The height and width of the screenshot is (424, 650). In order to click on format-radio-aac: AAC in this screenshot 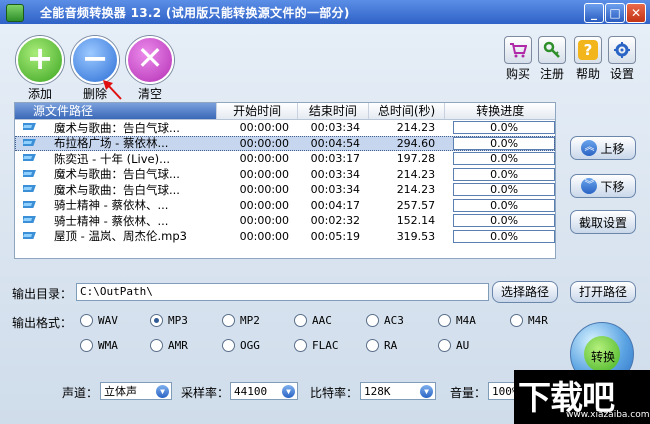, I will do `click(313, 320)`.